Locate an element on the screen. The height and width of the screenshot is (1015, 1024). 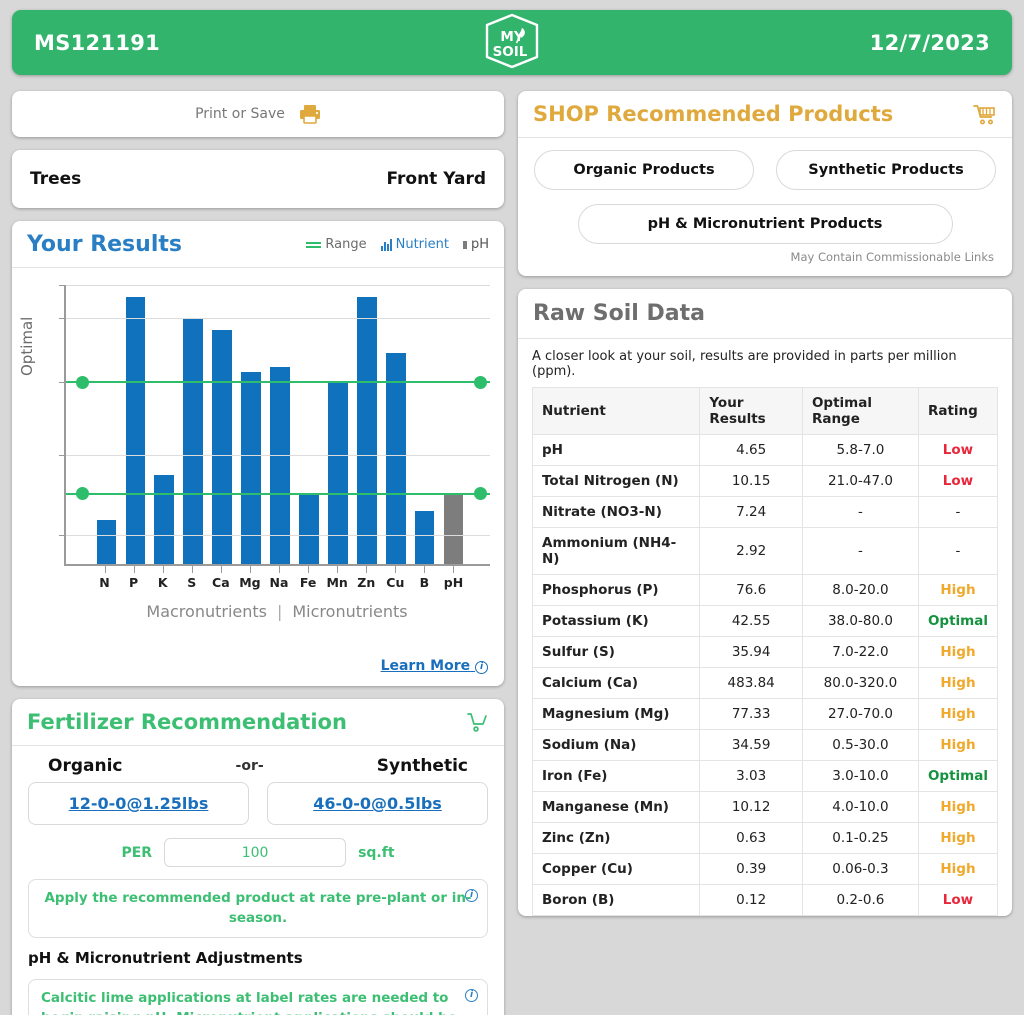
shop-organic-products-button: Organic Products is located at coordinates (644, 170).